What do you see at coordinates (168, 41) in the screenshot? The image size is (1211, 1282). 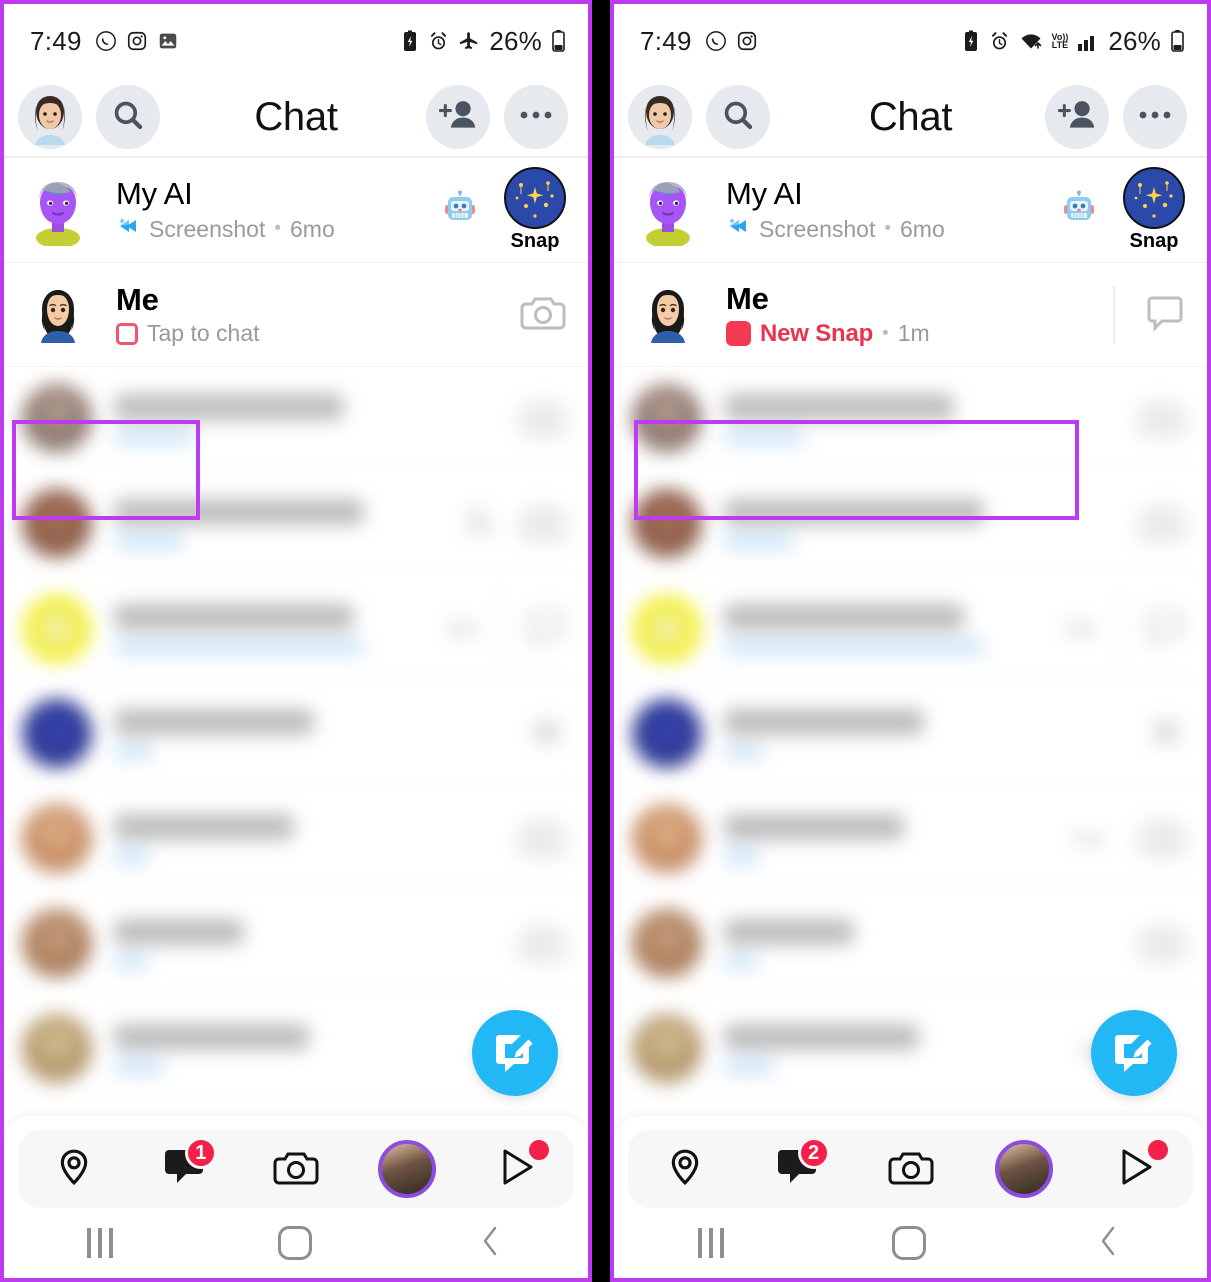 I see `gallery-icon` at bounding box center [168, 41].